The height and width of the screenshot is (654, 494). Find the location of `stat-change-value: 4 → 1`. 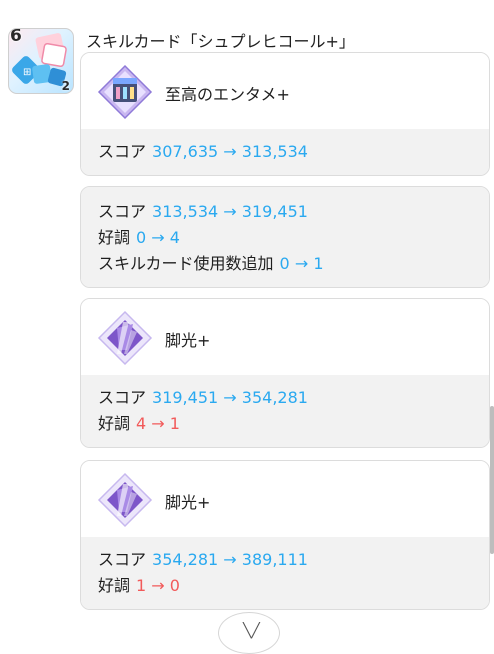

stat-change-value: 4 → 1 is located at coordinates (158, 423).